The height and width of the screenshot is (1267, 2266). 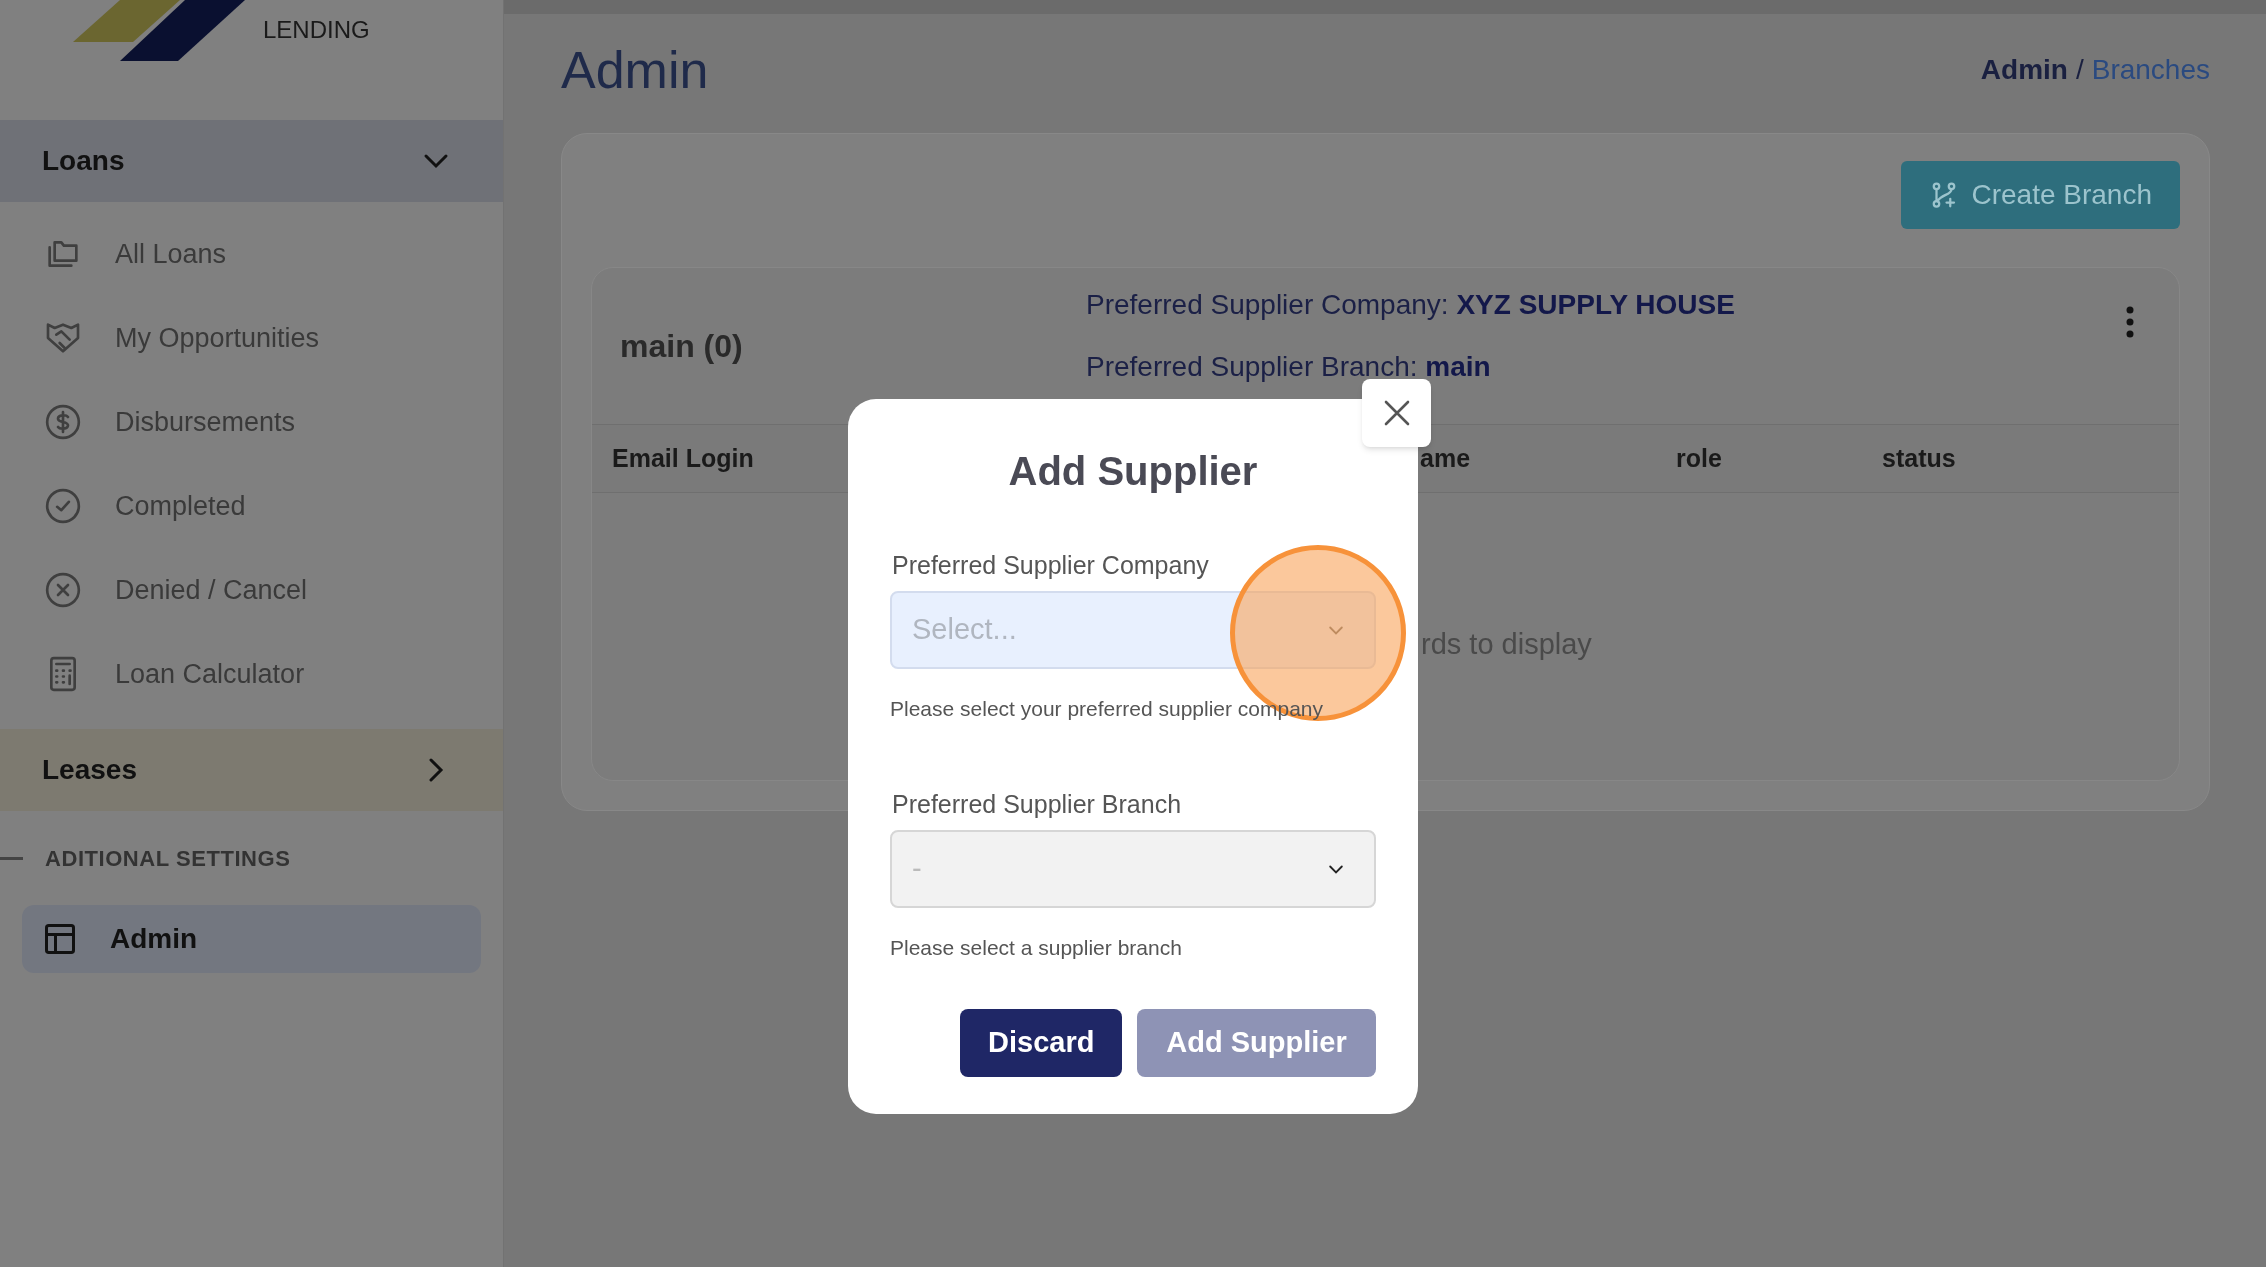 I want to click on helper-text: Please select a supplier branch, so click(x=1036, y=947).